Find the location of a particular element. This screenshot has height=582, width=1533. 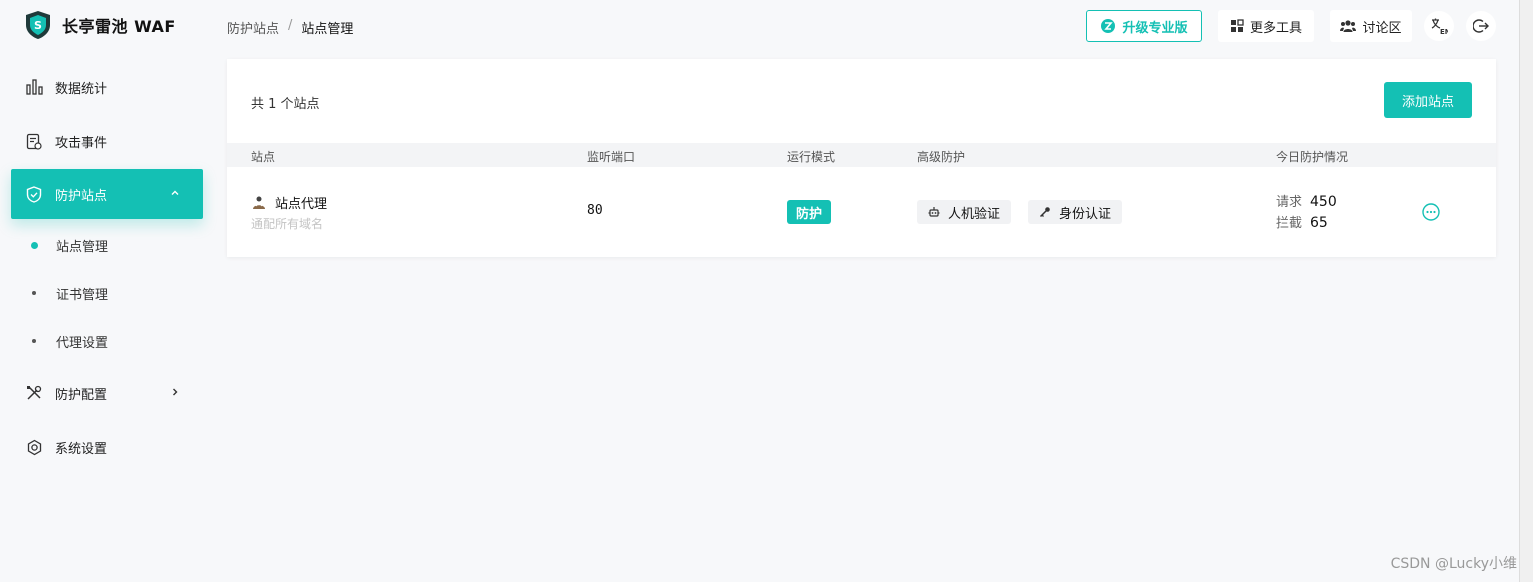

svg-text: S is located at coordinates (38, 25).